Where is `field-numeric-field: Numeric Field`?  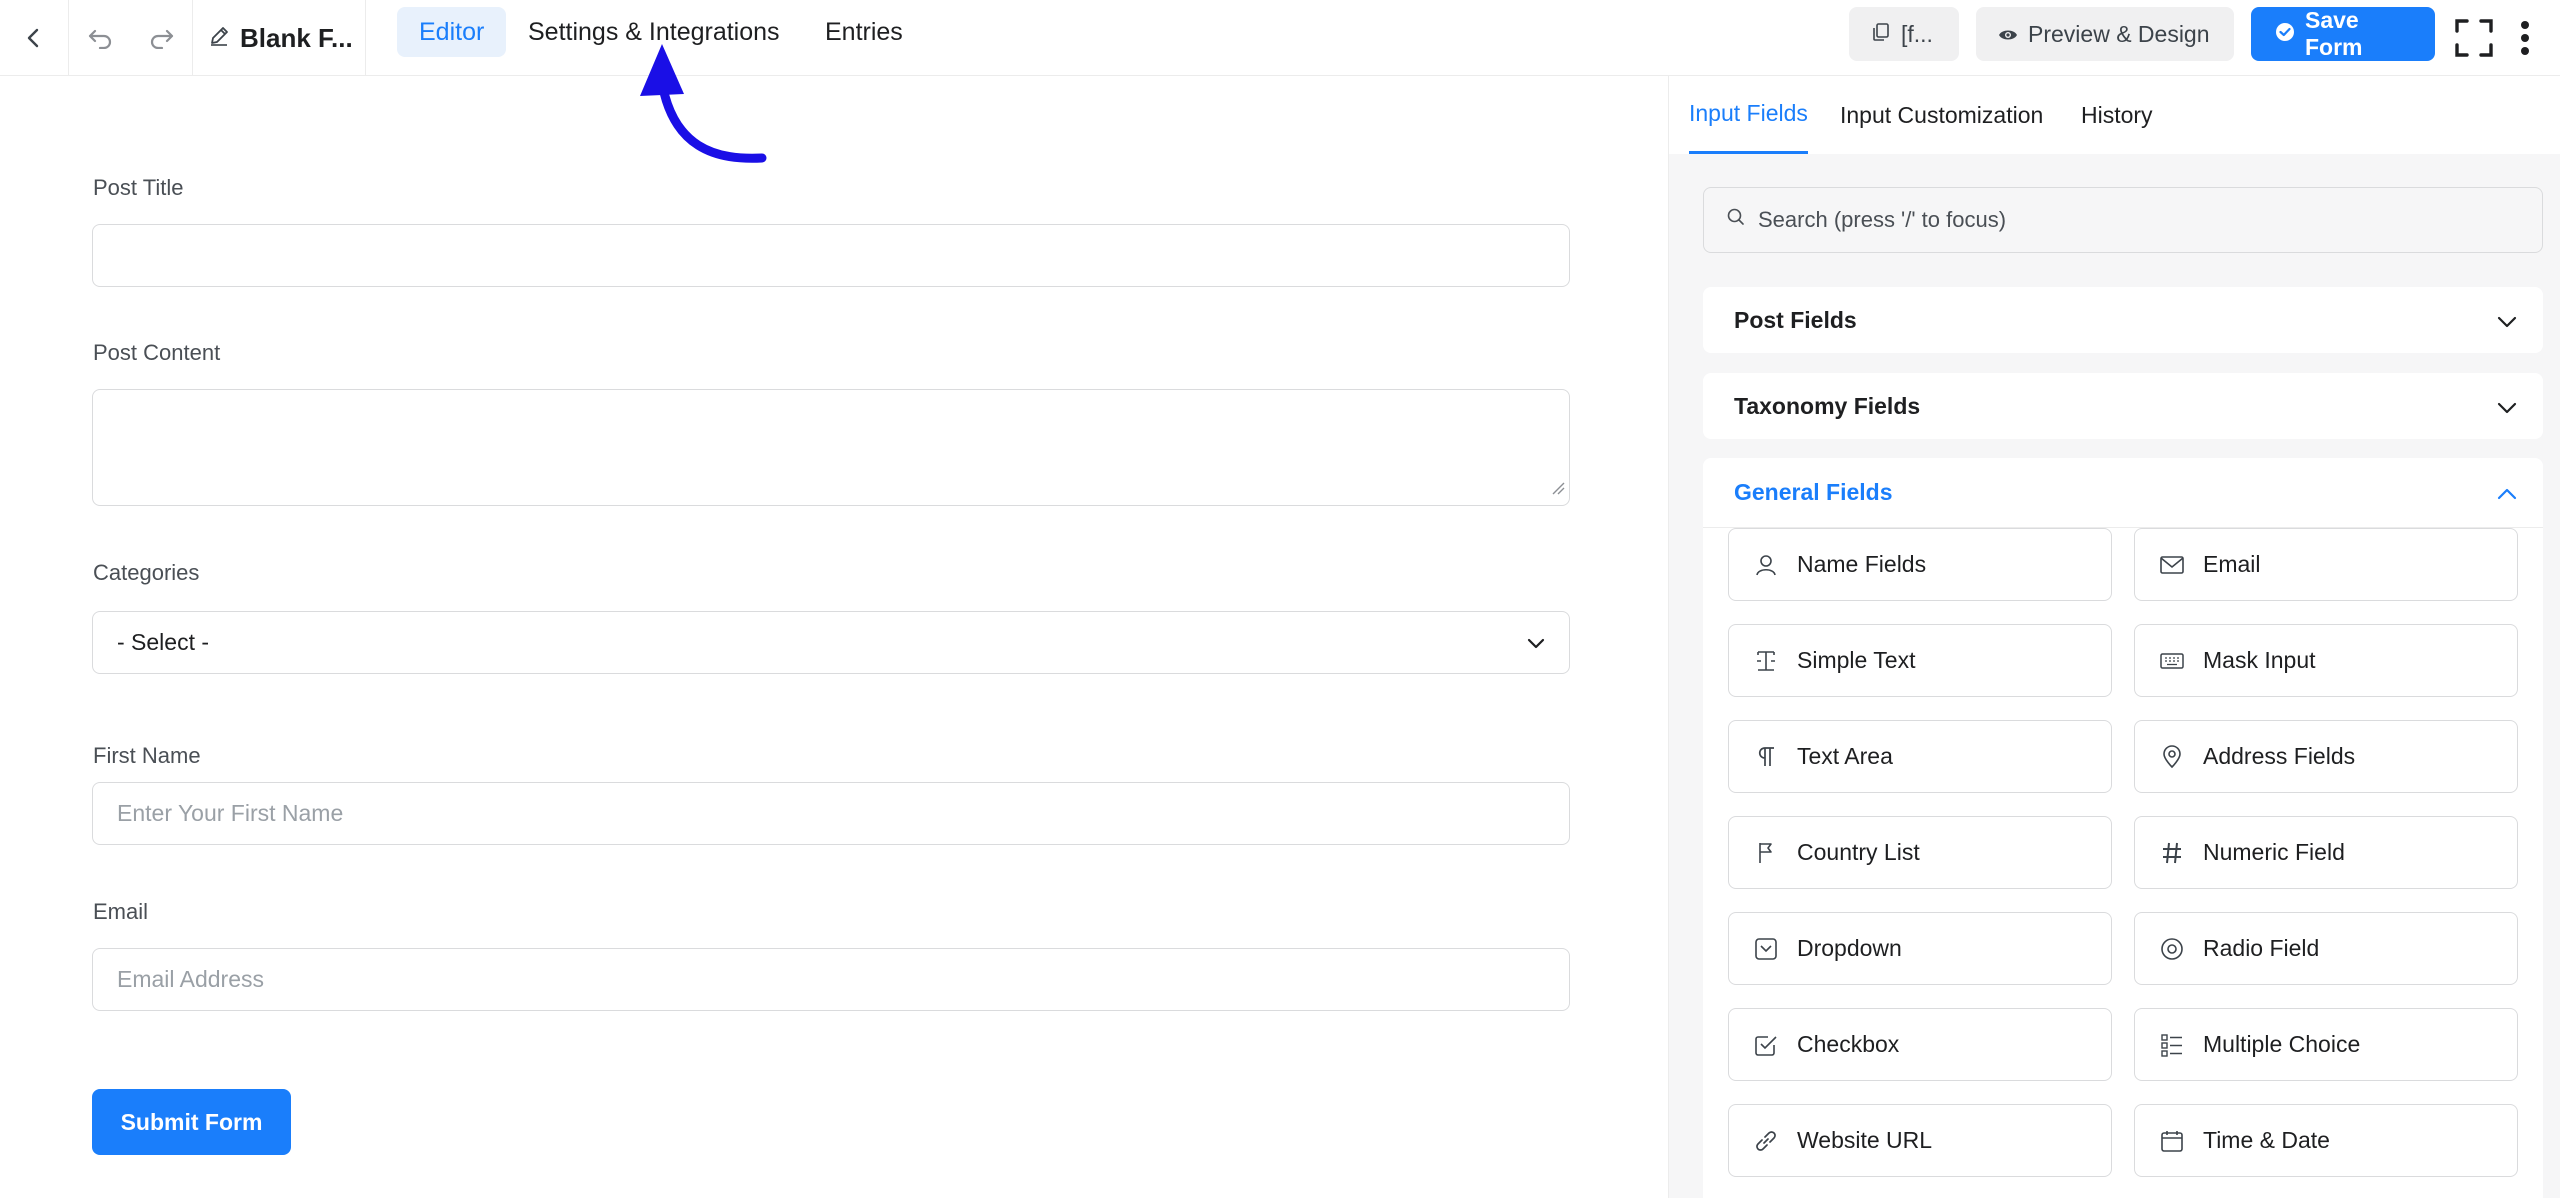 field-numeric-field: Numeric Field is located at coordinates (2326, 852).